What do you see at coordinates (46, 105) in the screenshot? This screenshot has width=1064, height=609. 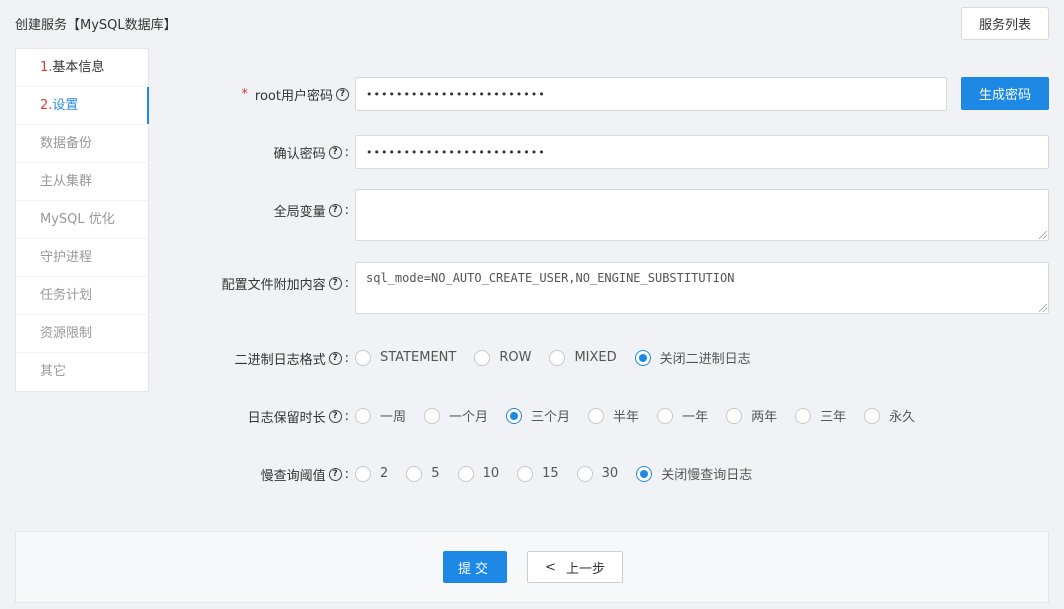 I see `step-number: 2.` at bounding box center [46, 105].